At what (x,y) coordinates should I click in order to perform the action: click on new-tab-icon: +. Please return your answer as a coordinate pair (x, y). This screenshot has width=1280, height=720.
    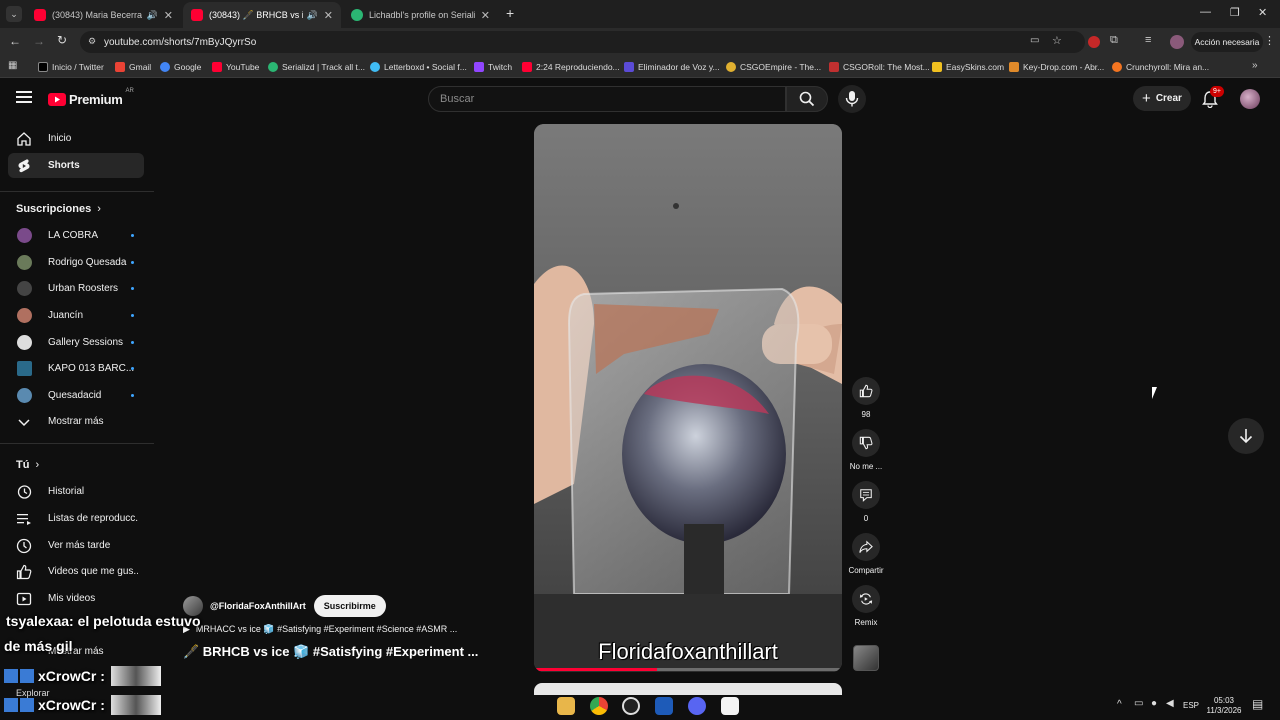
    Looking at the image, I should click on (510, 13).